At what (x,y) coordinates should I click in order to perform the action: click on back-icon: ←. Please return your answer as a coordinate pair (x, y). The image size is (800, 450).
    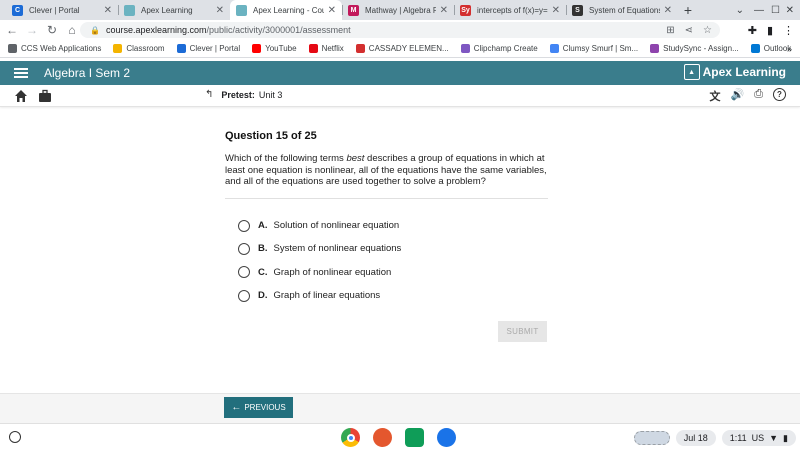
    Looking at the image, I should click on (12, 30).